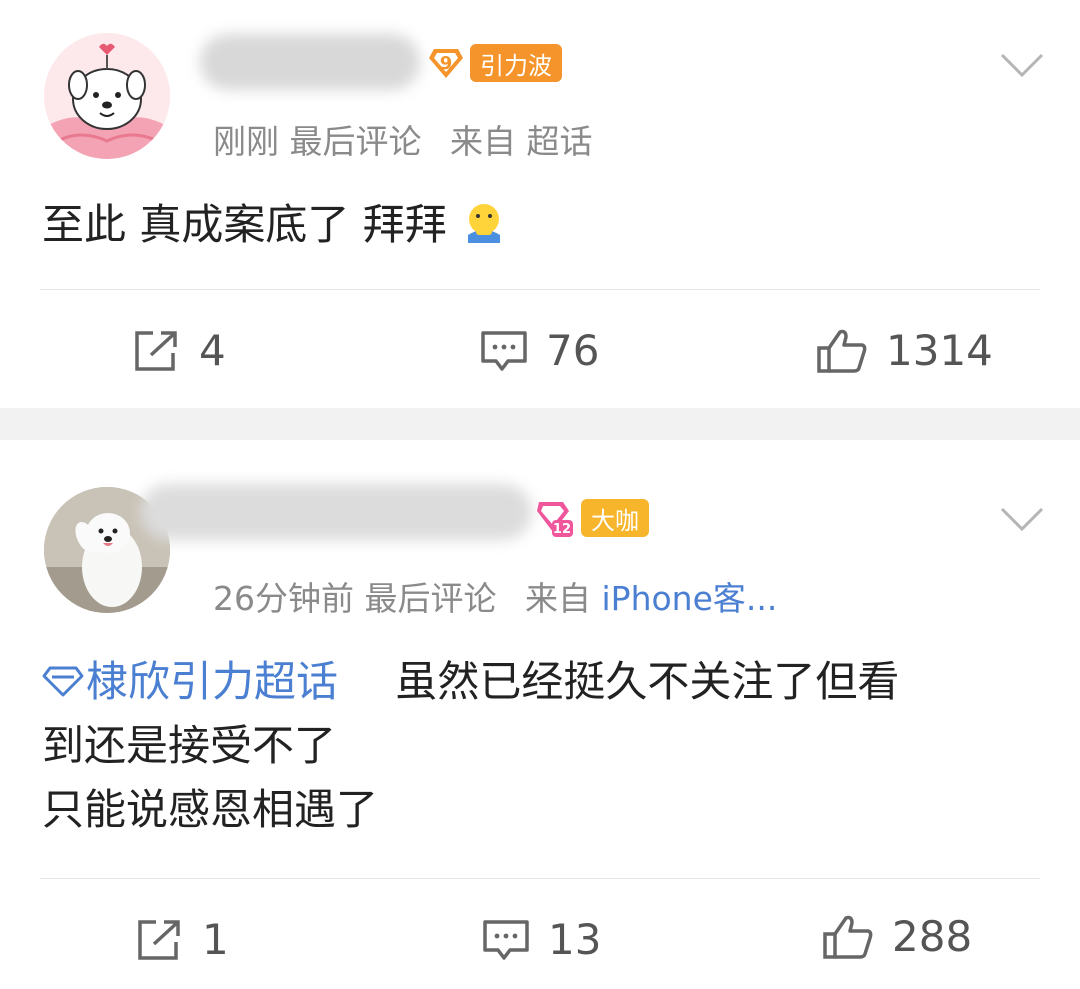 The image size is (1080, 989). I want to click on like-button: 1314, so click(904, 350).